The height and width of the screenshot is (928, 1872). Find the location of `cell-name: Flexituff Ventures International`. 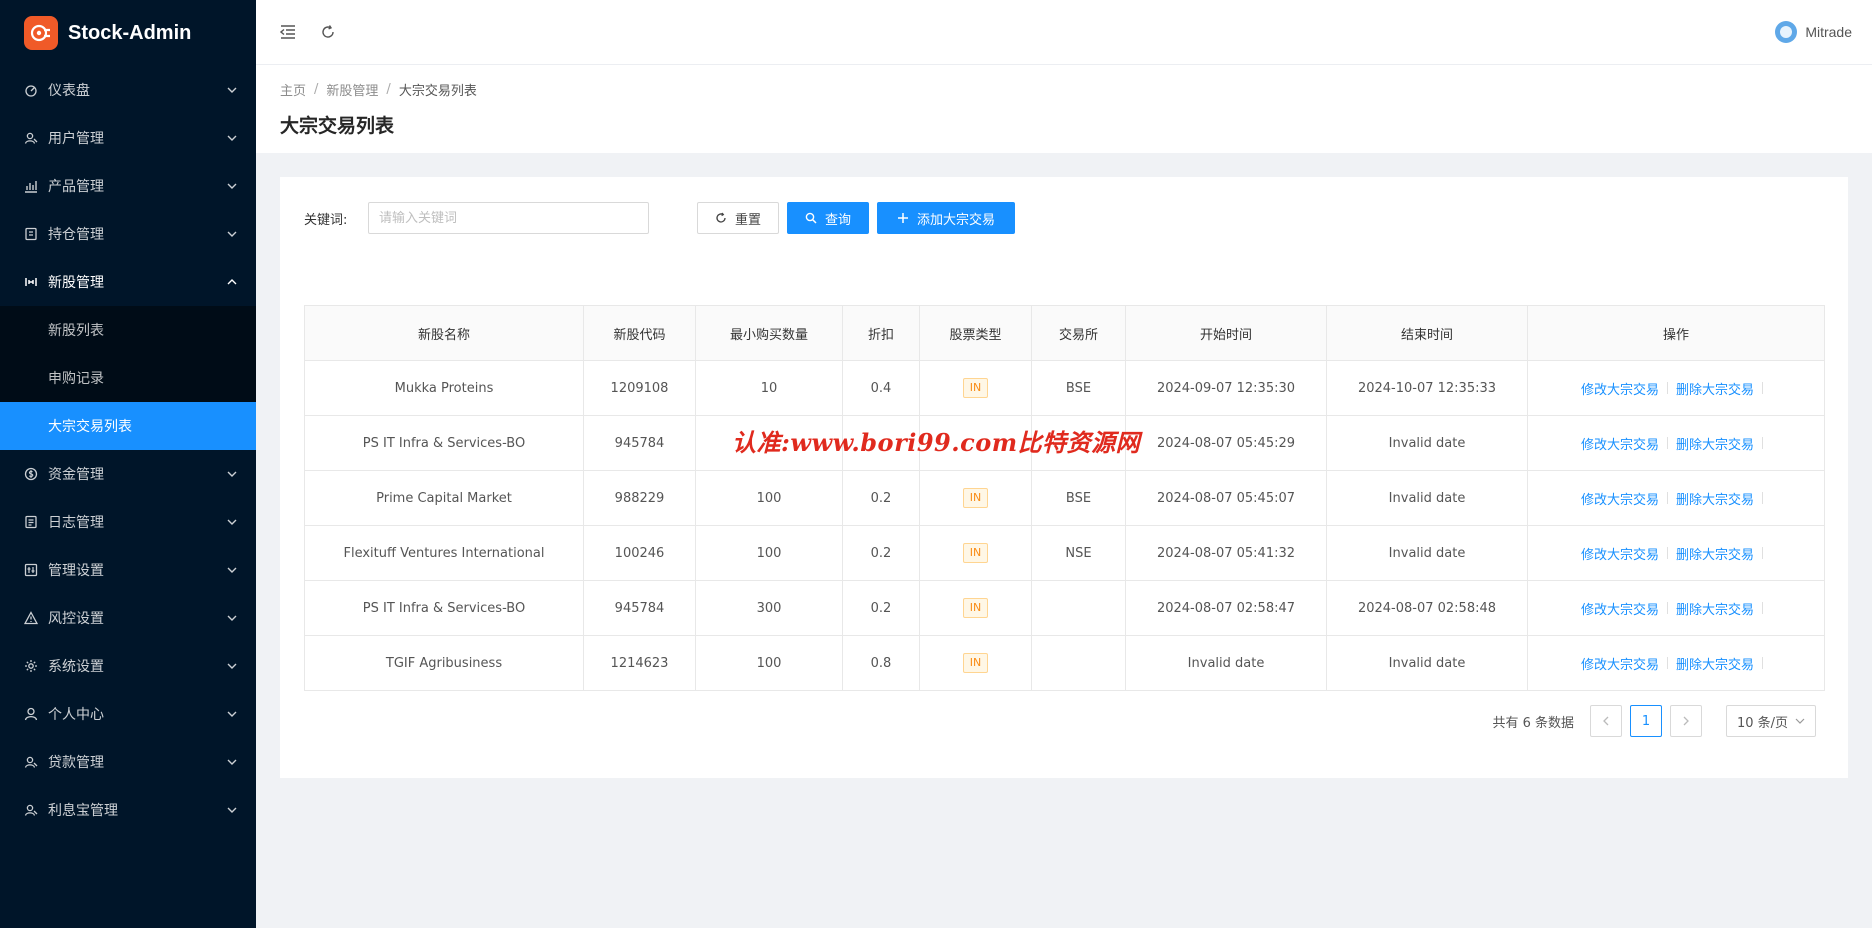

cell-name: Flexituff Ventures International is located at coordinates (444, 553).